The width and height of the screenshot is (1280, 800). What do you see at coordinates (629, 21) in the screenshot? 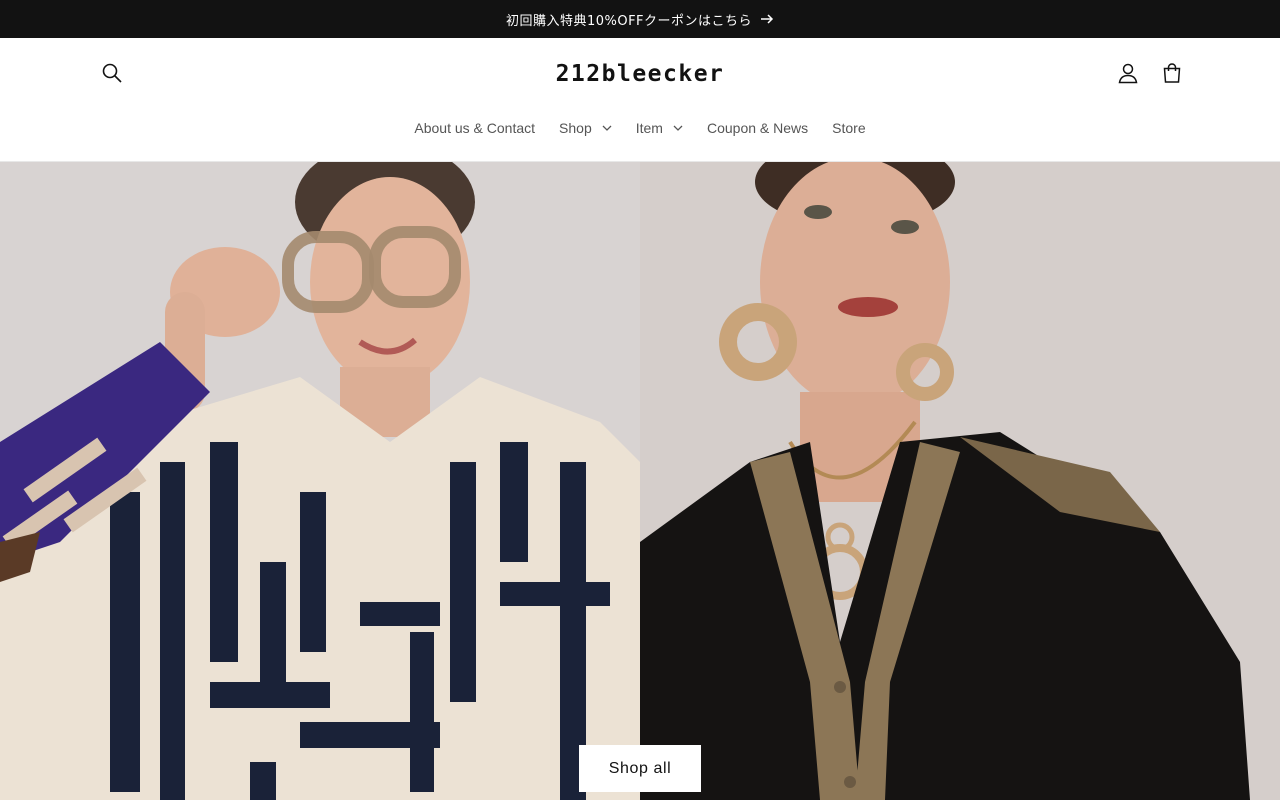
I see `announcement-text: 初回購入特典10%OFFクーポンはこちら` at bounding box center [629, 21].